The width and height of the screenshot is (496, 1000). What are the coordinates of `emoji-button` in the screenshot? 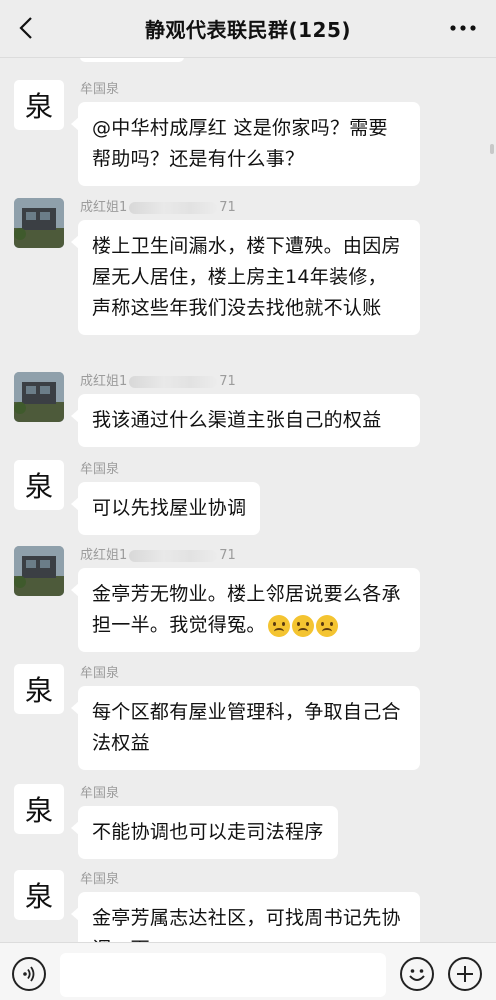 It's located at (417, 974).